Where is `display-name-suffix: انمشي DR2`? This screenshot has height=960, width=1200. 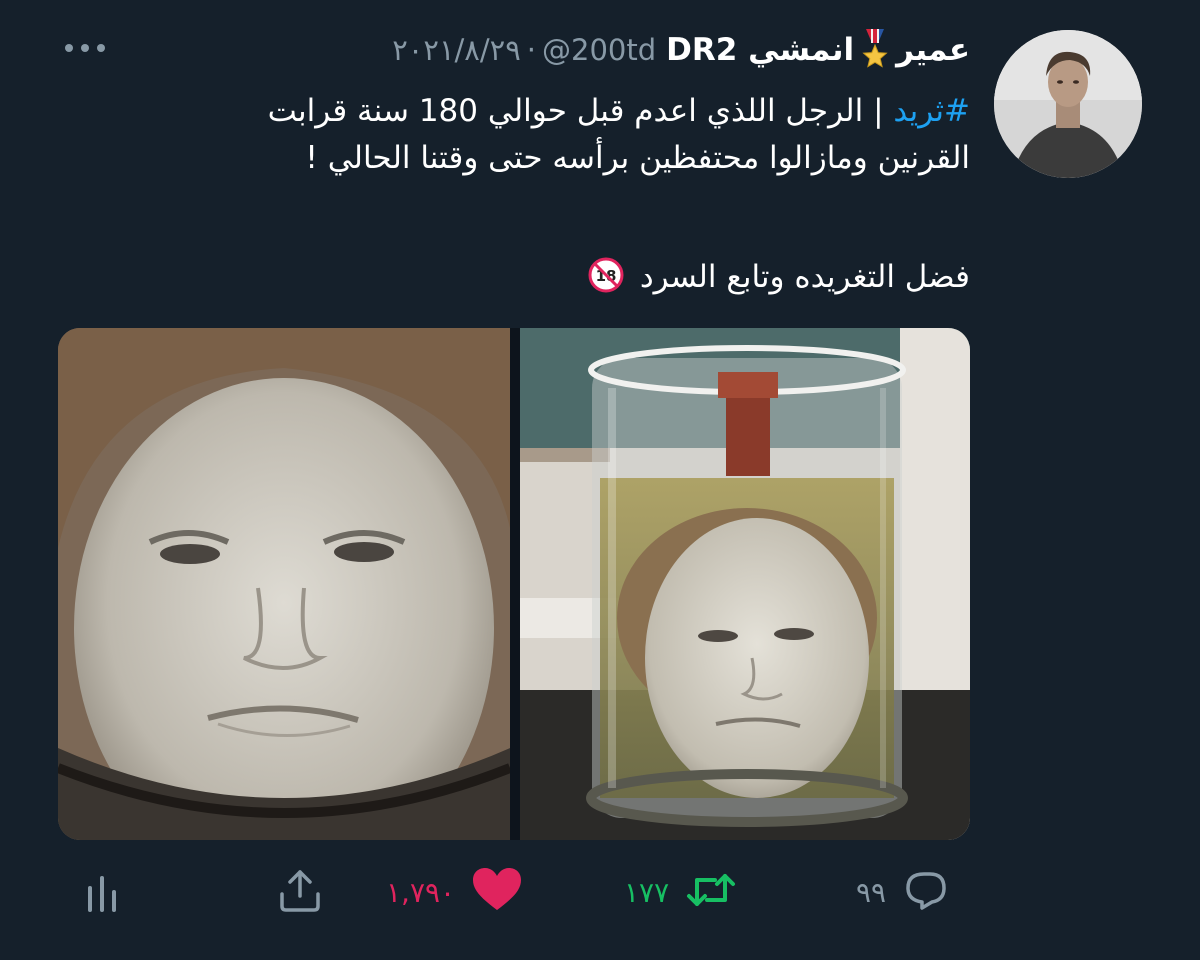 display-name-suffix: انمشي DR2 is located at coordinates (760, 50).